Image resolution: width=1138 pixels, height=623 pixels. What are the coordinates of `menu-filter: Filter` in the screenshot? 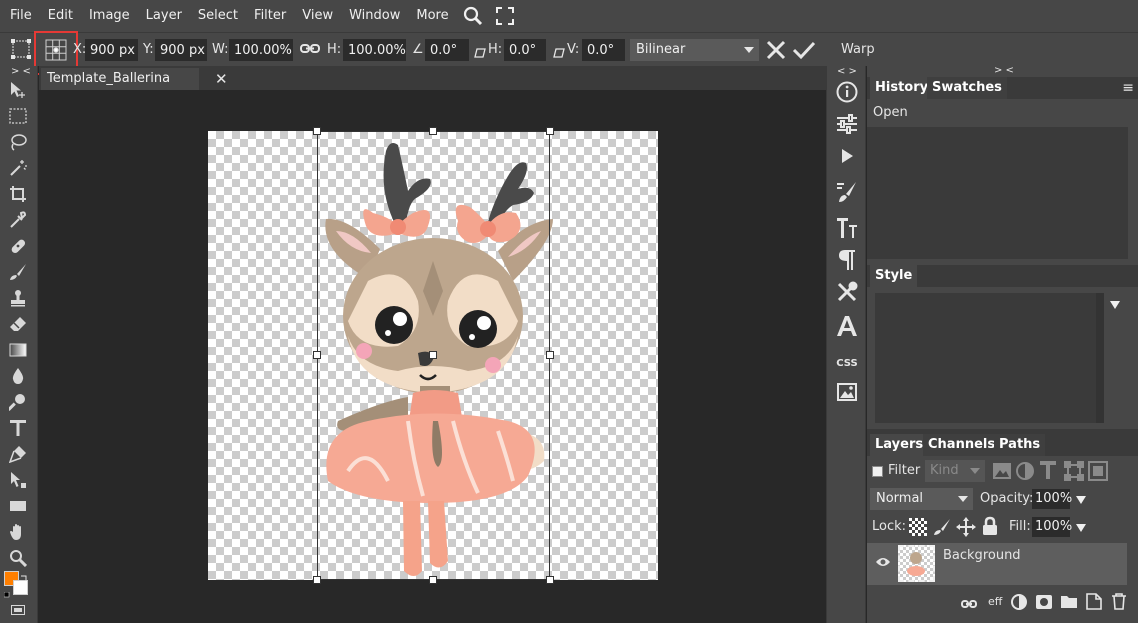 It's located at (270, 16).